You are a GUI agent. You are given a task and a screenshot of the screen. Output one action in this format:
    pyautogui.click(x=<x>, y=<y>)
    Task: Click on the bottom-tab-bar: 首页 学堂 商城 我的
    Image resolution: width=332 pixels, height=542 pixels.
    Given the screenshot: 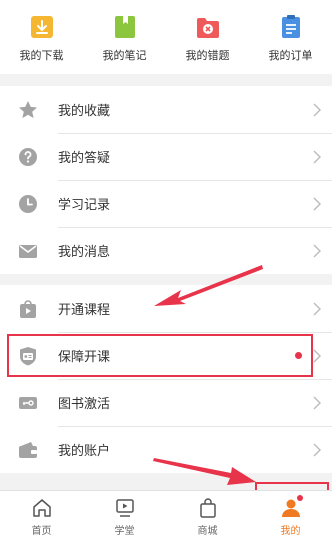 What is the action you would take?
    pyautogui.click(x=166, y=516)
    